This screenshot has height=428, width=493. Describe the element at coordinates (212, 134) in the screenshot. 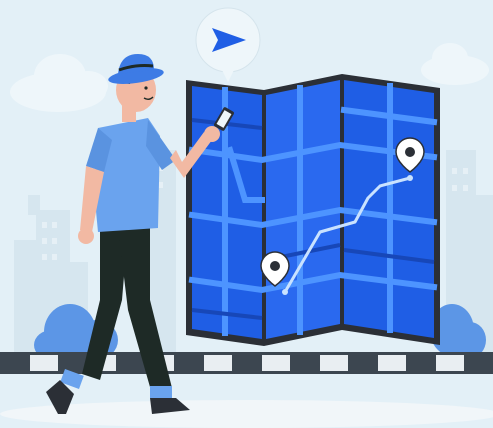

I see `hand-right` at that location.